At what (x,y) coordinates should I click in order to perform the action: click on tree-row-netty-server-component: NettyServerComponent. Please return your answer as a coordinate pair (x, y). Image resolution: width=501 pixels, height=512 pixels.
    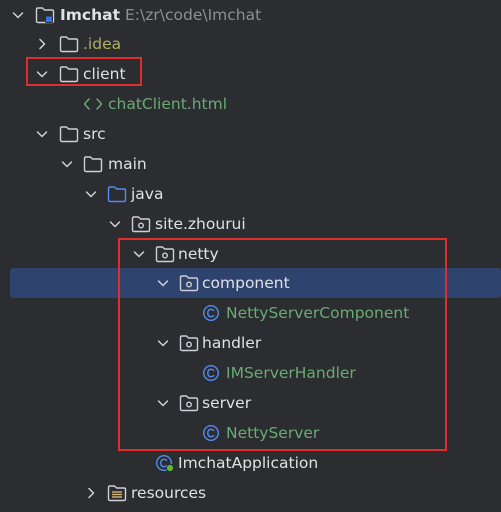
    Looking at the image, I should click on (250, 313).